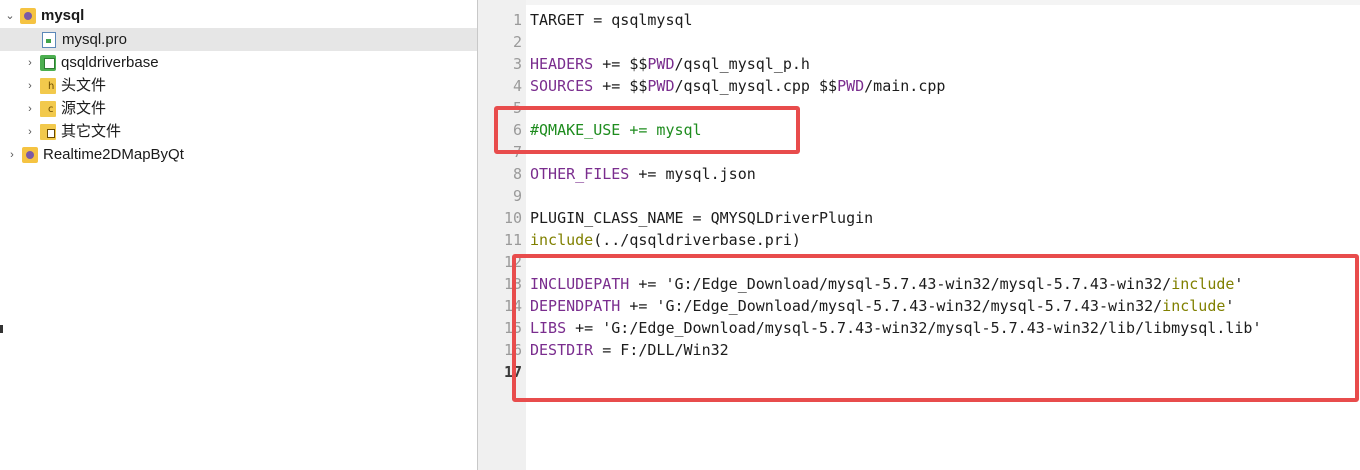  Describe the element at coordinates (238, 62) in the screenshot. I see `tree-item-qsqldriverbase: › qsqldriverbase` at that location.